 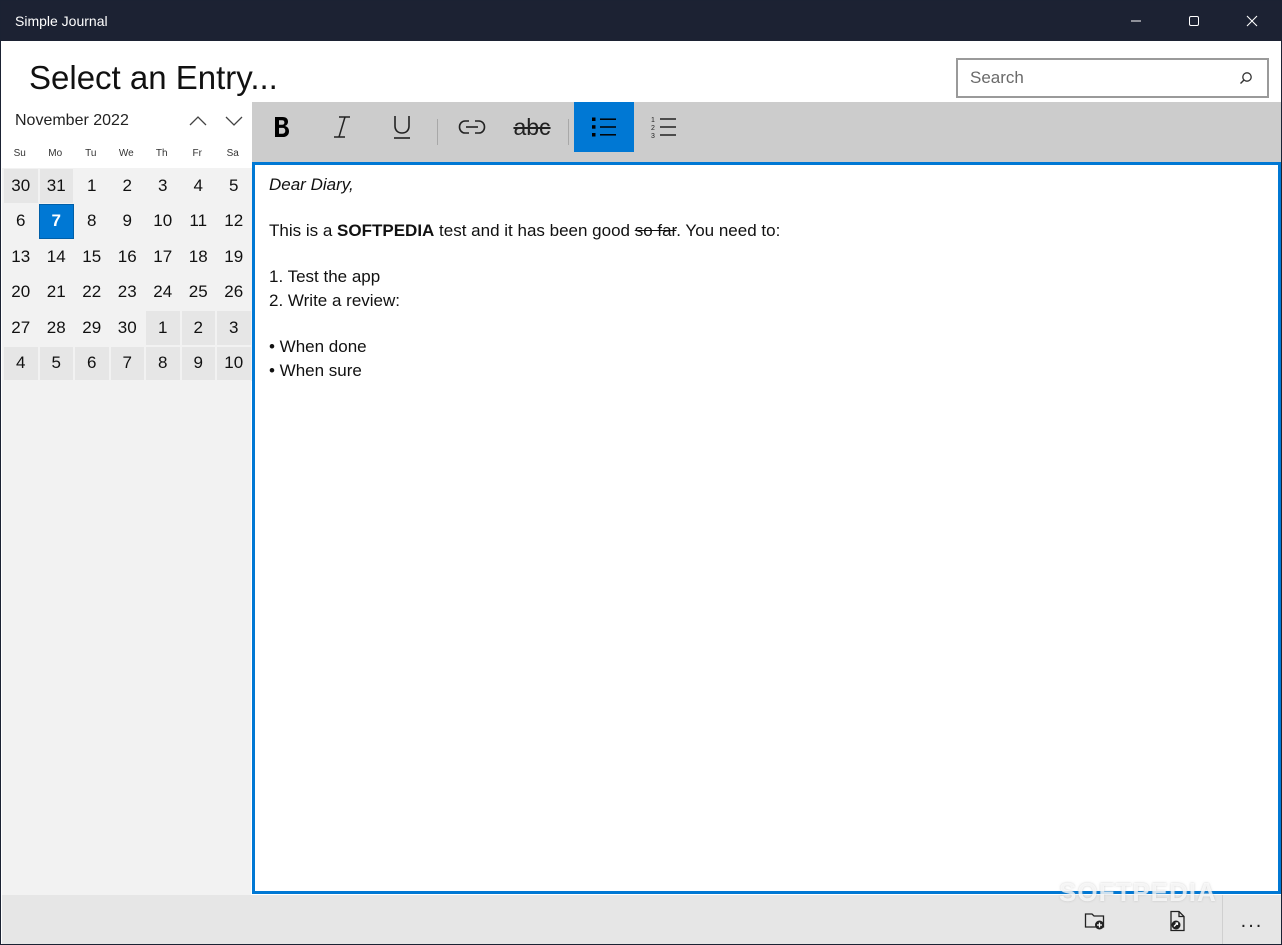 I want to click on link-icon, so click(x=472, y=127).